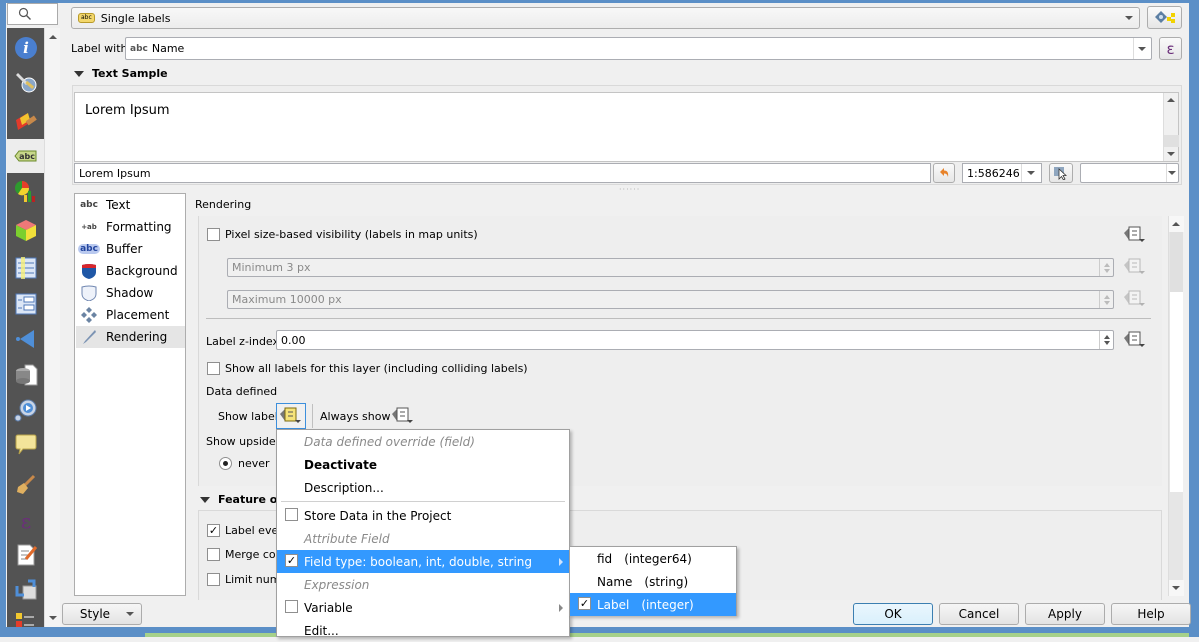 The image size is (1199, 642). What do you see at coordinates (1151, 614) in the screenshot?
I see `help-button: Help` at bounding box center [1151, 614].